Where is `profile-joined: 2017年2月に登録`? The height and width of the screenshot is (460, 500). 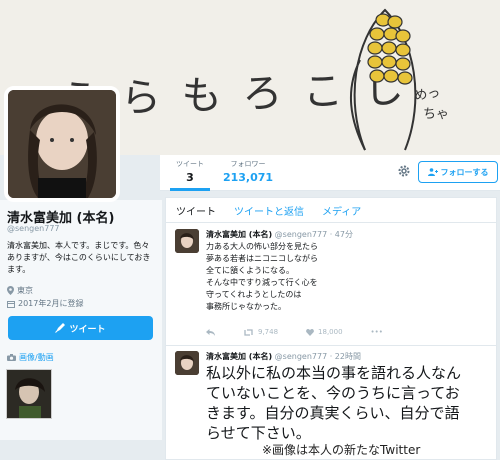 profile-joined: 2017年2月に登録 is located at coordinates (45, 303).